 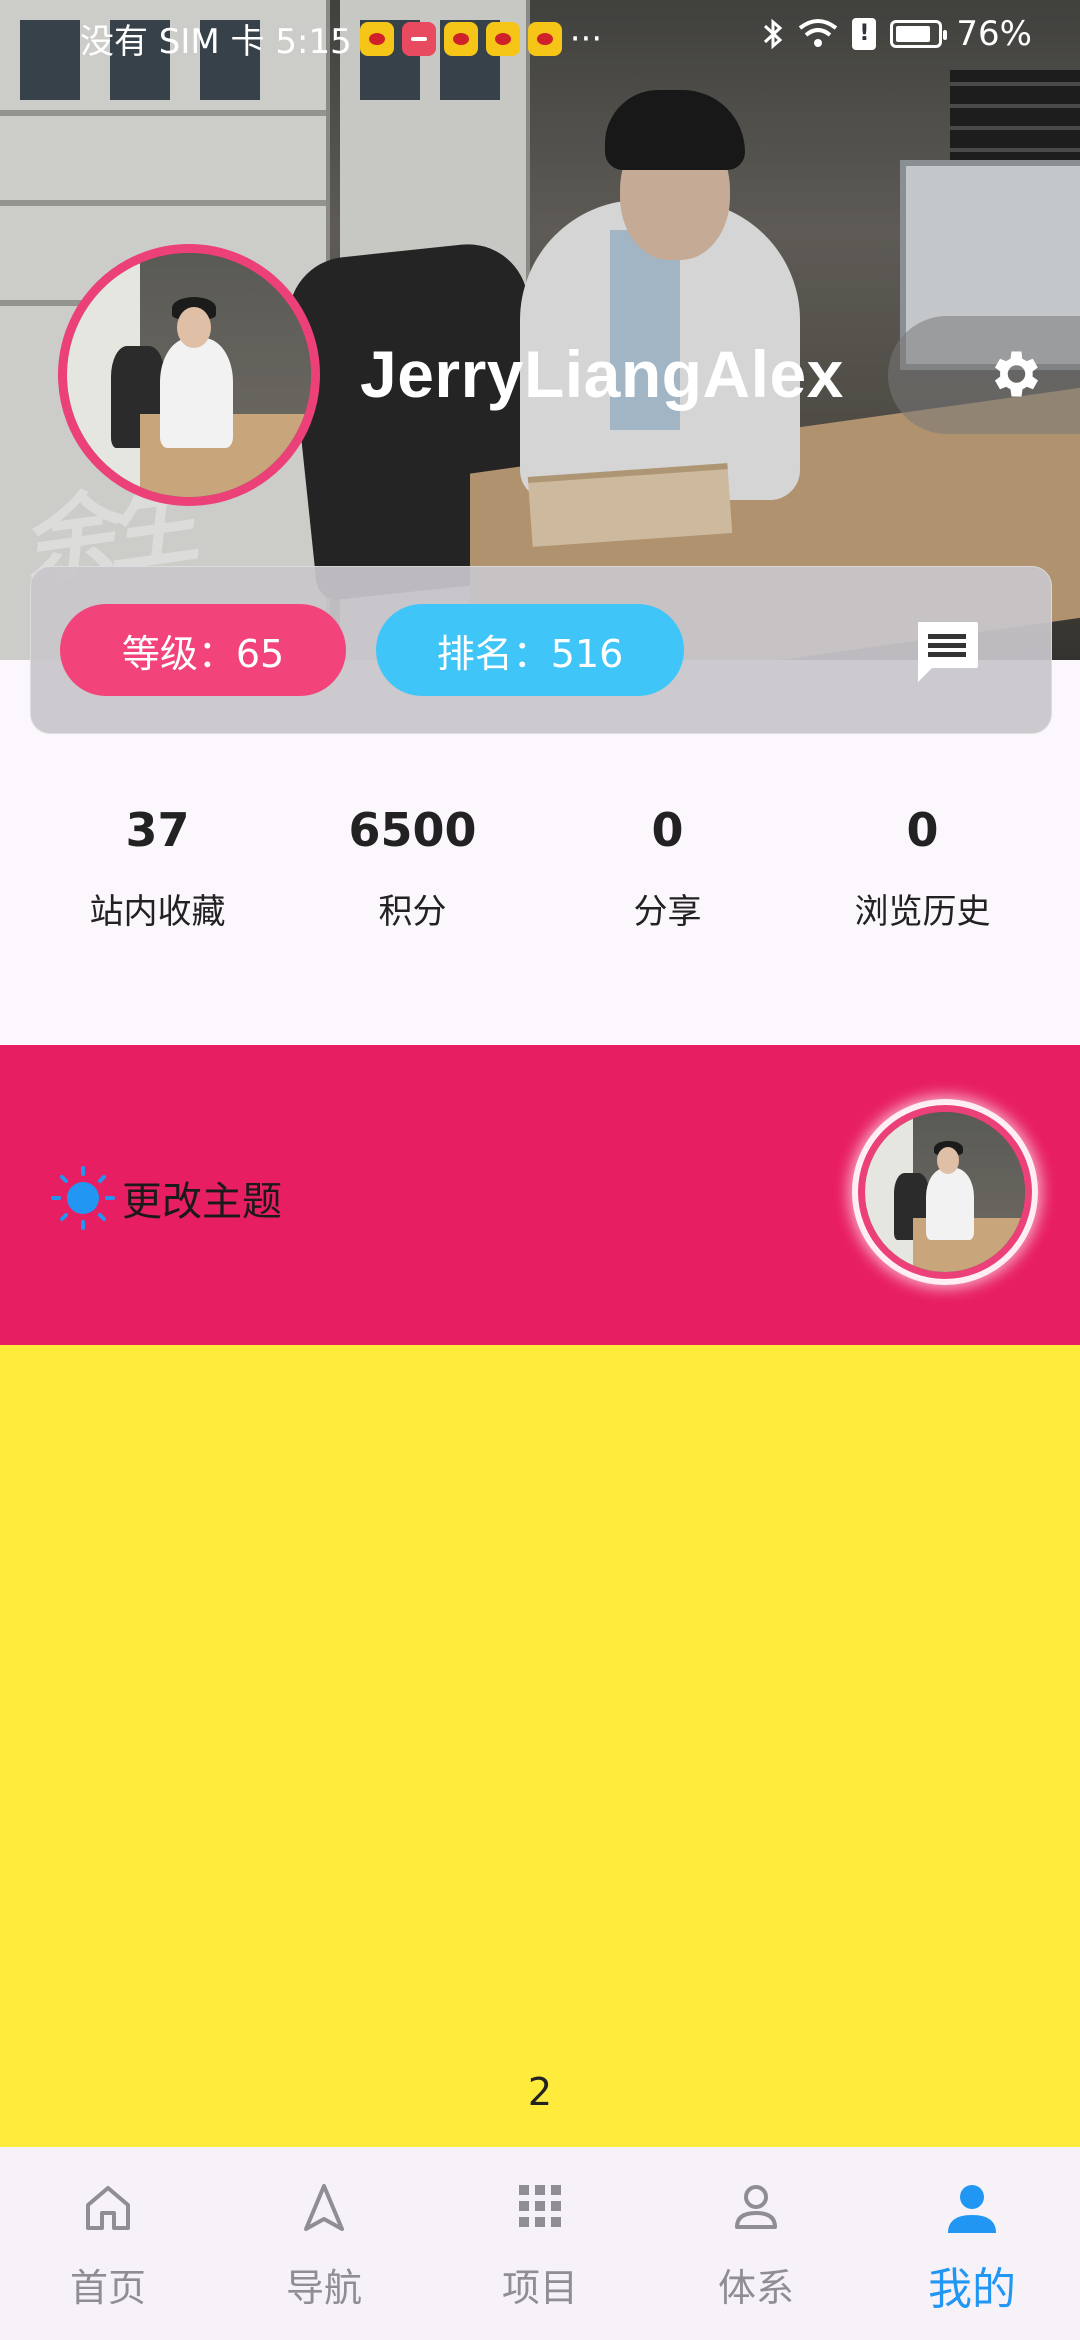 I want to click on bottom-navigation: 首页 导航 项目 体系 我的, so click(x=540, y=2243).